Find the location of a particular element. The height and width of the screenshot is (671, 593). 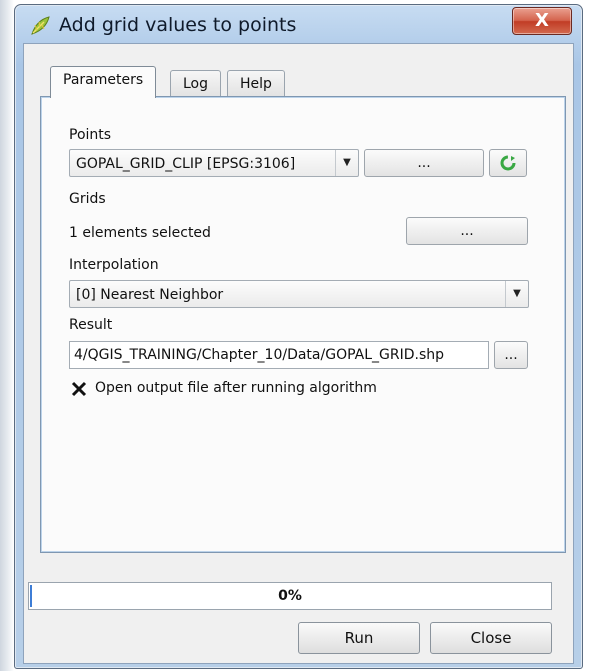

checkmark-x-icon is located at coordinates (79, 389).